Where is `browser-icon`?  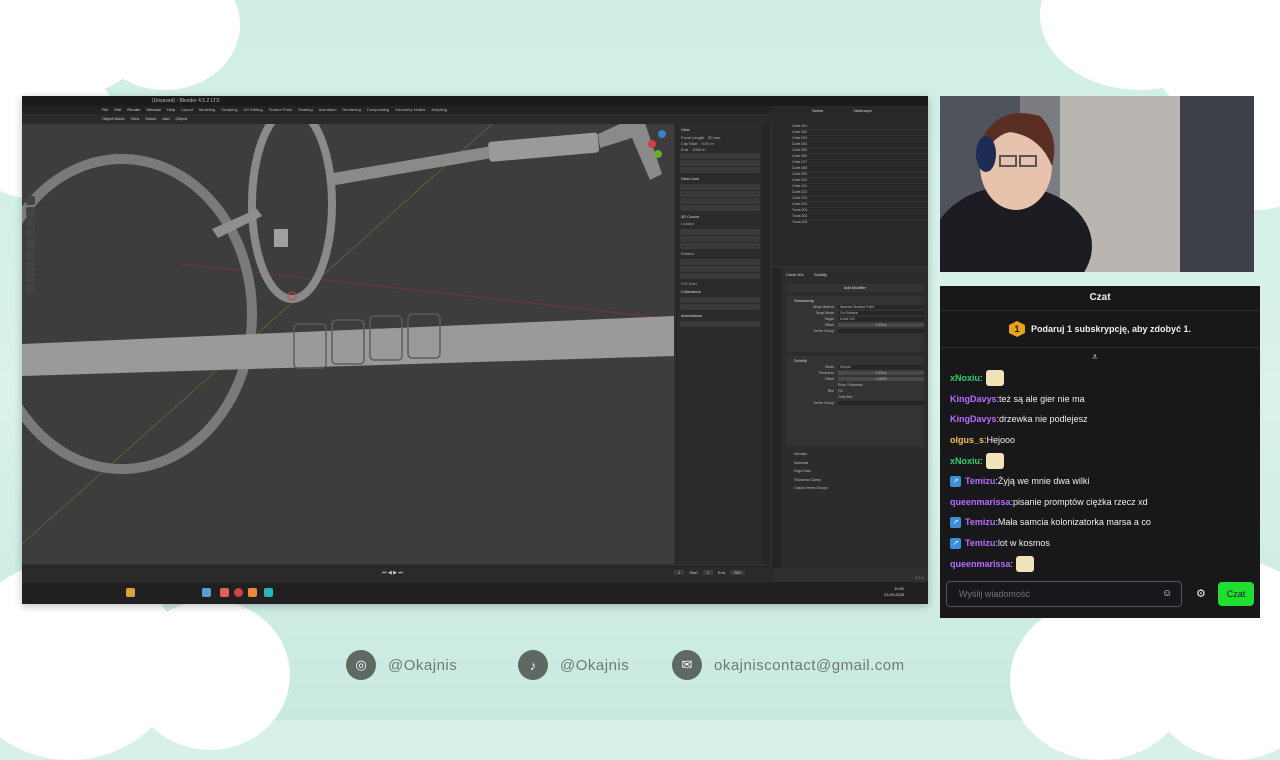
browser-icon is located at coordinates (238, 592).